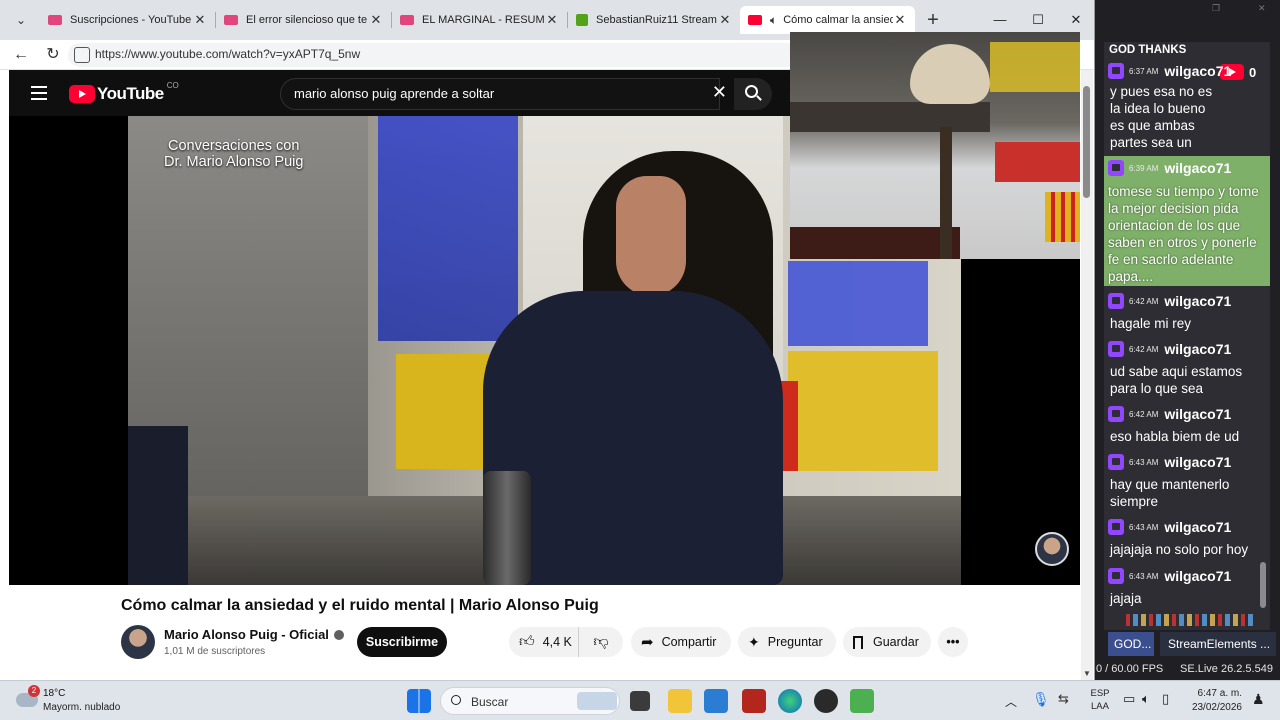 The image size is (1280, 720). I want to click on tab-el-marginal: EL MARGINAL - RESUMEN D ✕, so click(479, 20).